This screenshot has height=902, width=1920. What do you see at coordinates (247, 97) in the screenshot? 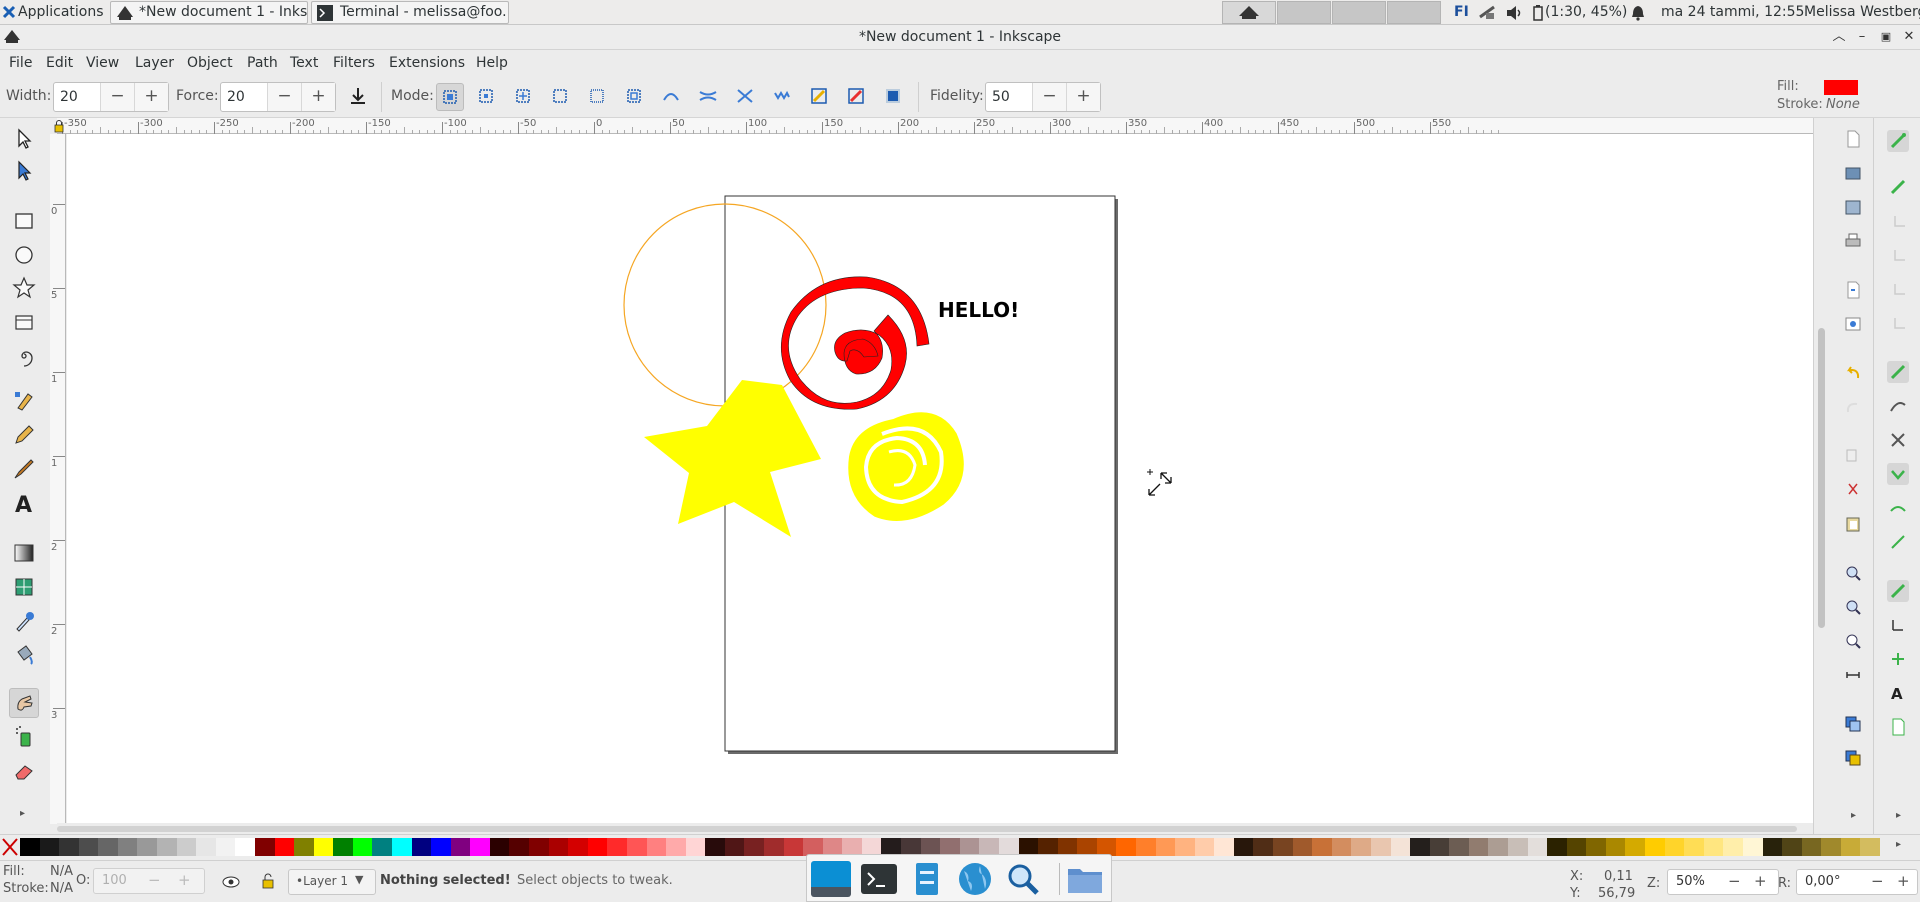
I see `force-input` at bounding box center [247, 97].